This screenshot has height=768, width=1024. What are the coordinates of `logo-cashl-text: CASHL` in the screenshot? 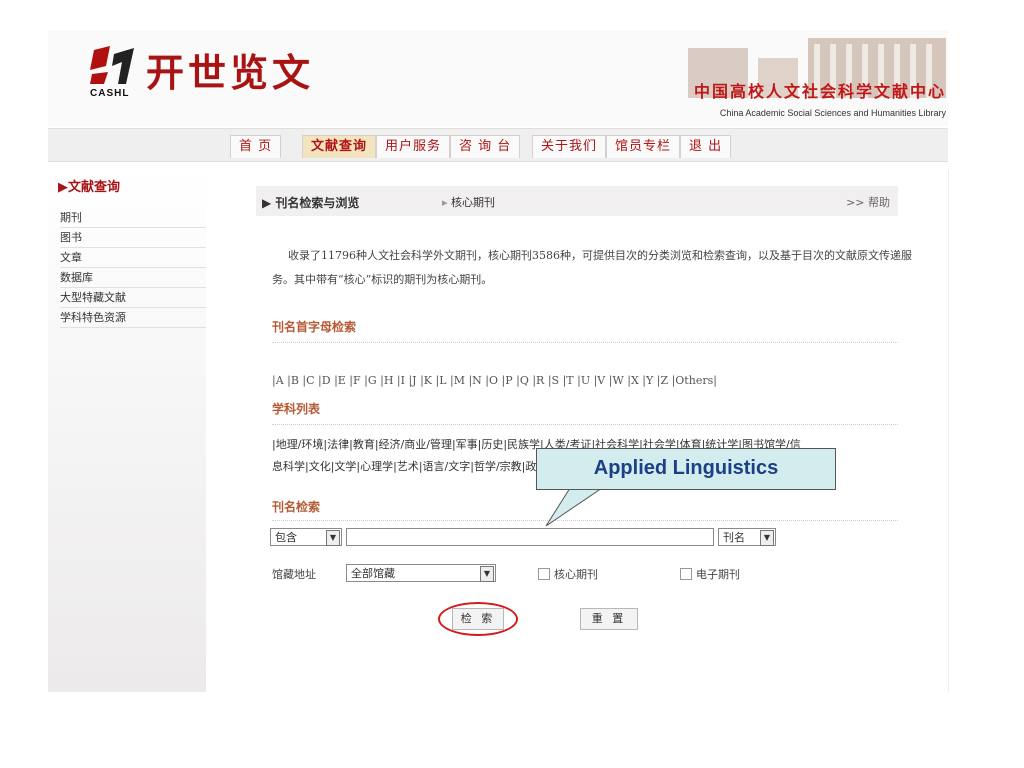 It's located at (110, 93).